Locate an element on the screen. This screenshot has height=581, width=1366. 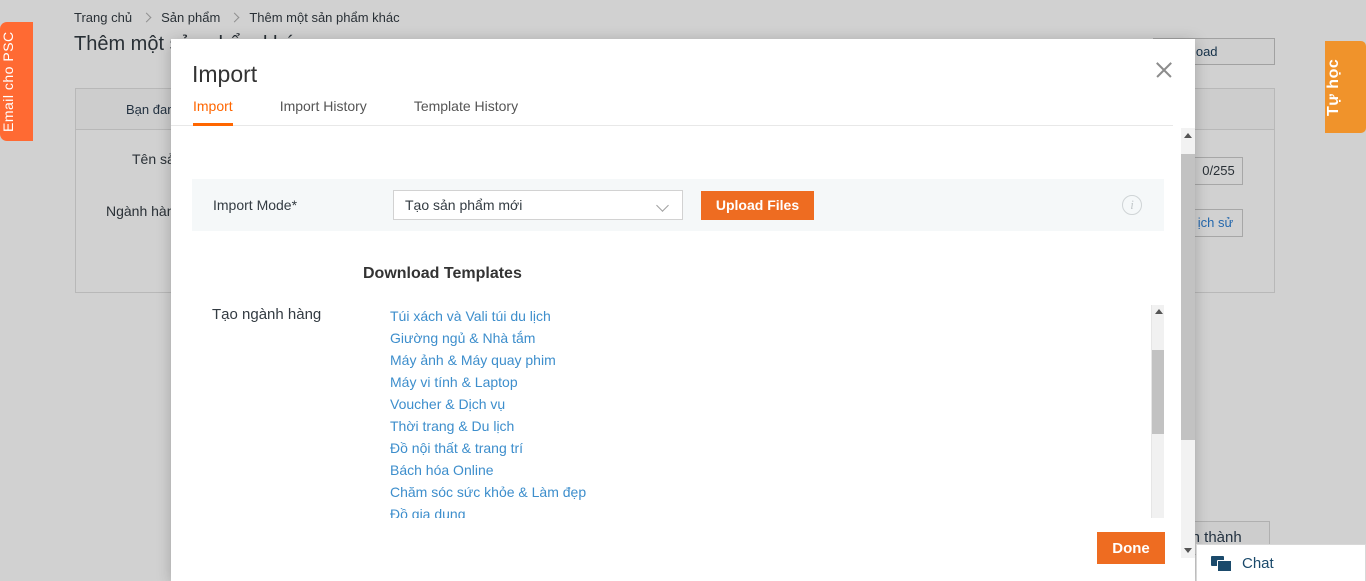
template-link: Đồ nội thất & trang trí is located at coordinates (777, 448).